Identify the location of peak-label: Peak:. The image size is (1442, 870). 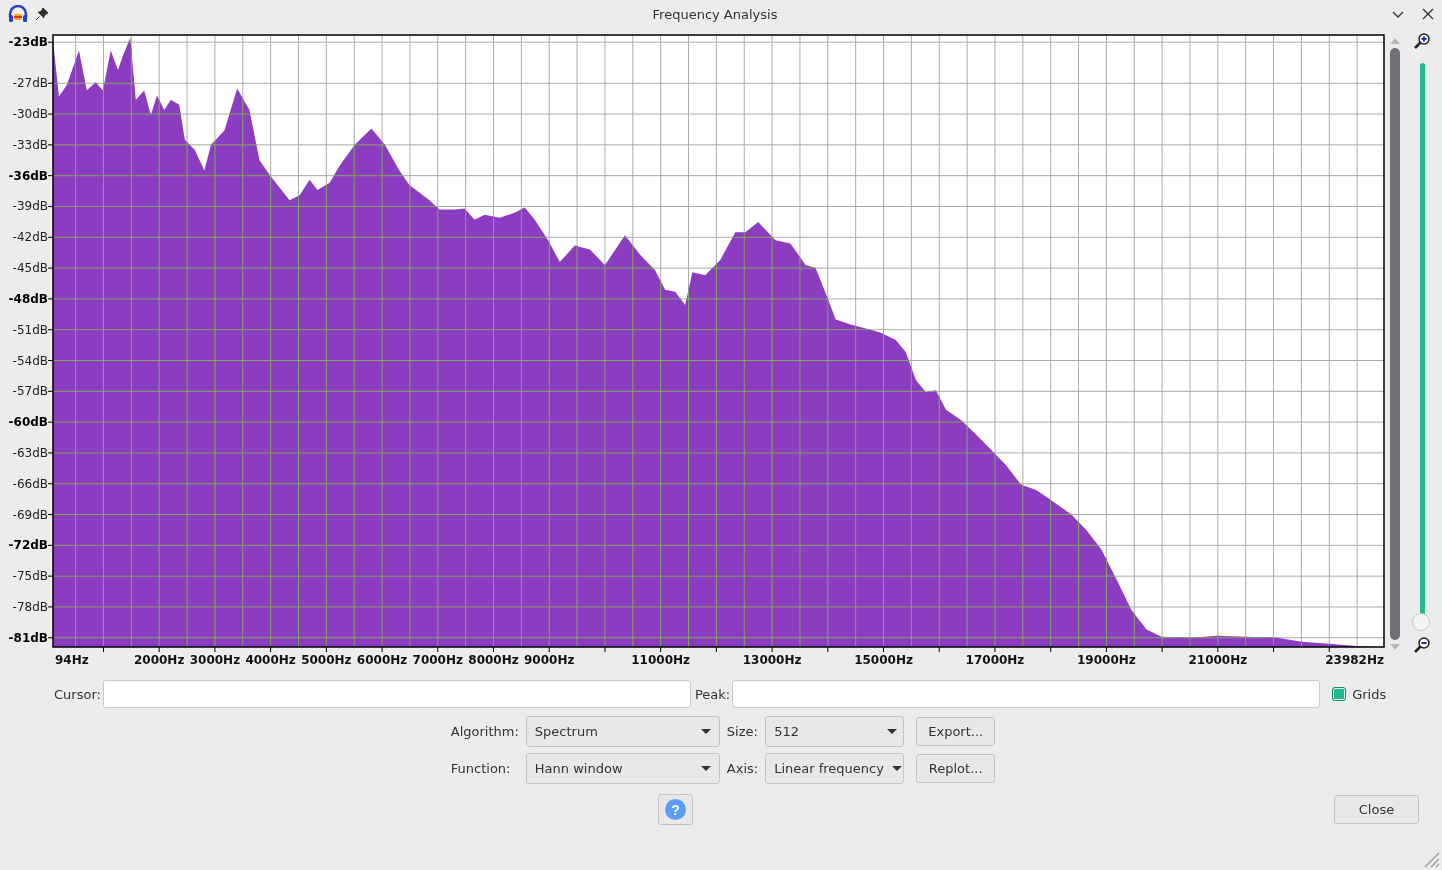
(712, 694).